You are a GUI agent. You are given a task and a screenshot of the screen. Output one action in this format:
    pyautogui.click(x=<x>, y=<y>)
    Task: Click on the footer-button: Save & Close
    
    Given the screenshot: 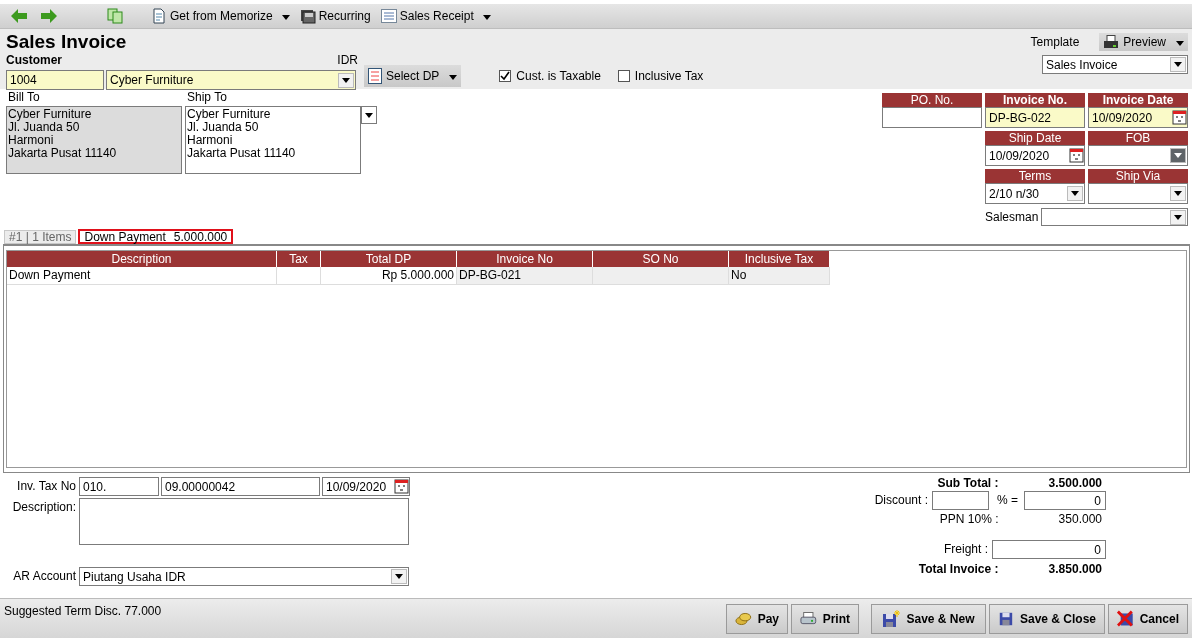 What is the action you would take?
    pyautogui.click(x=1047, y=618)
    